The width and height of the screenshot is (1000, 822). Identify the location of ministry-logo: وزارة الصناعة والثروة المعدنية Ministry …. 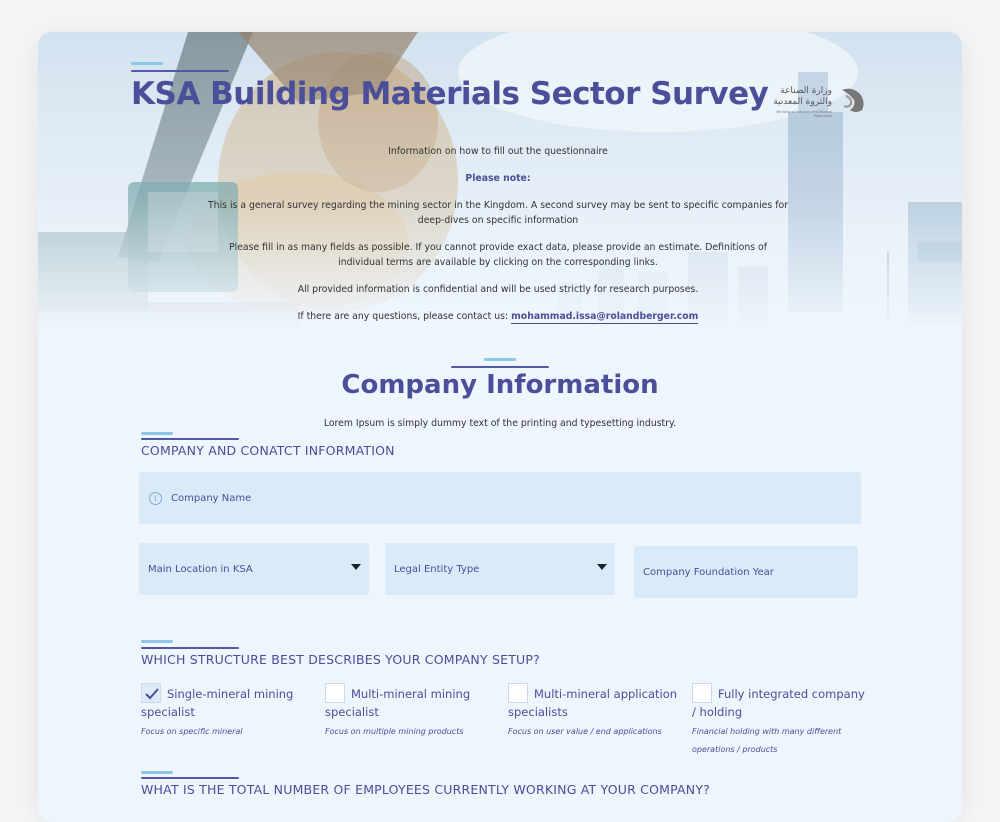
(819, 100).